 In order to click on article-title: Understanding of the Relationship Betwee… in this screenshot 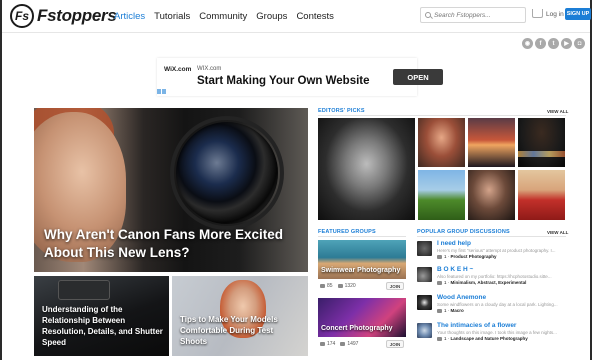, I will do `click(104, 326)`.